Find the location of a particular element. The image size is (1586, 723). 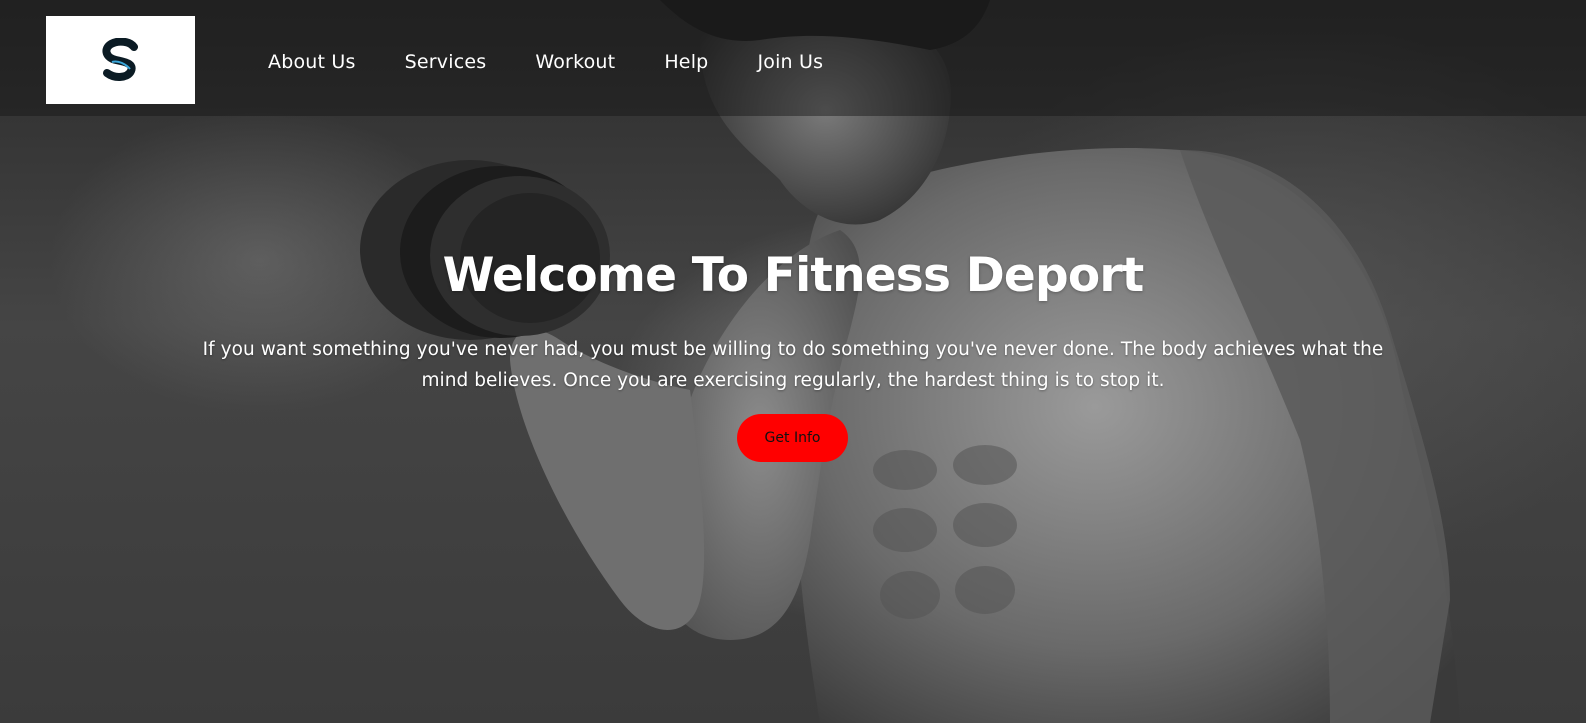

logo-s-icon: S is located at coordinates (119, 59).